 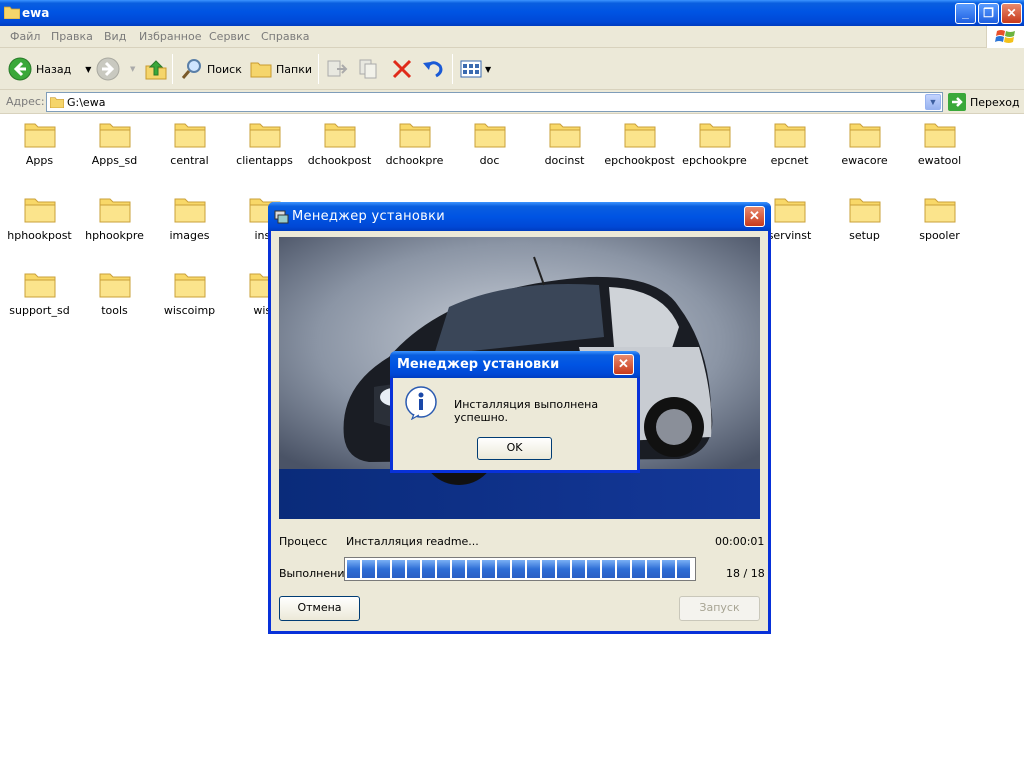 What do you see at coordinates (754, 216) in the screenshot?
I see `installer-close-button: ✕` at bounding box center [754, 216].